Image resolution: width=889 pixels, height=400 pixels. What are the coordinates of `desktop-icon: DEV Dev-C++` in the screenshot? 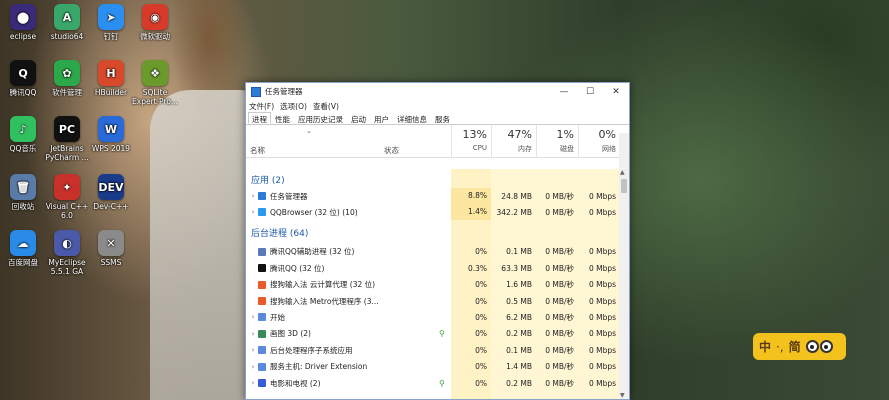 It's located at (111, 192).